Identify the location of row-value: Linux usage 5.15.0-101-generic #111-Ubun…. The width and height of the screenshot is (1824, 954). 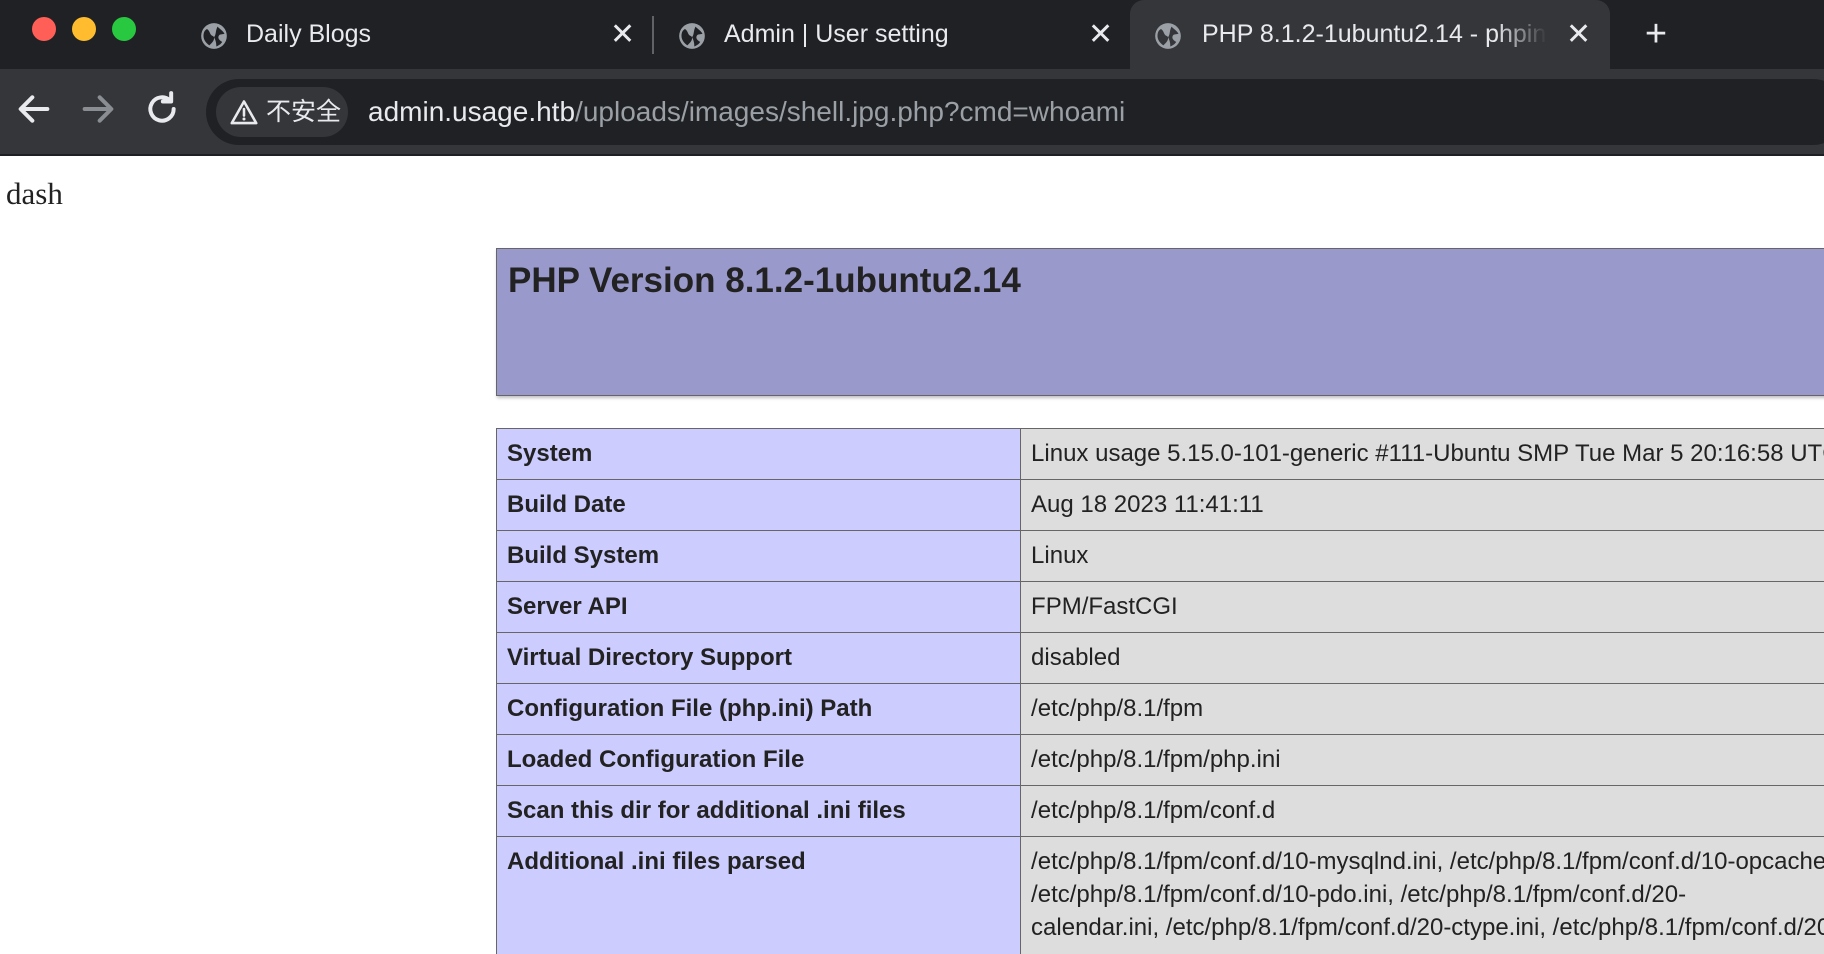
(1422, 454).